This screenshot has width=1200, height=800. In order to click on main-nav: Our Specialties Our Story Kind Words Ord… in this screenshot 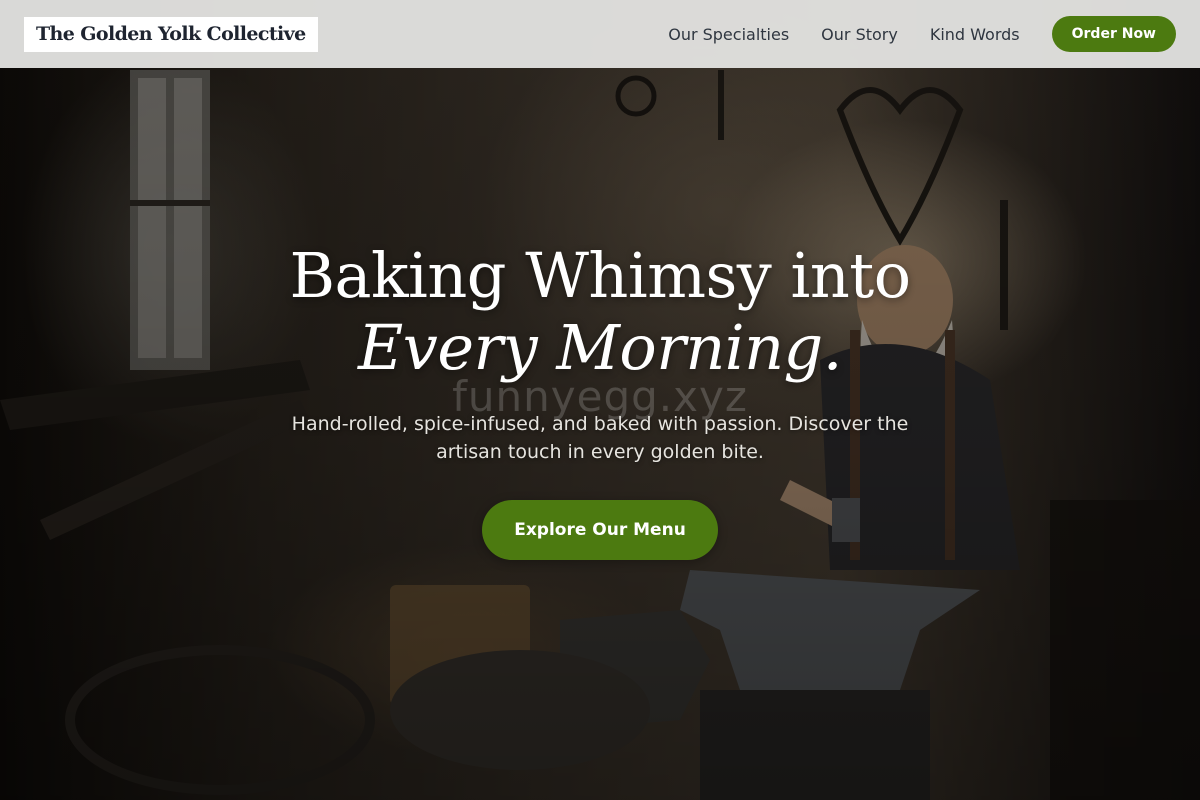, I will do `click(922, 34)`.